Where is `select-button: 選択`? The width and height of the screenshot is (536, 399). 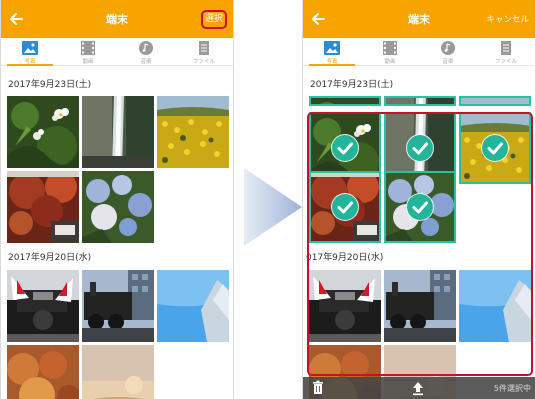 select-button: 選択 is located at coordinates (214, 19).